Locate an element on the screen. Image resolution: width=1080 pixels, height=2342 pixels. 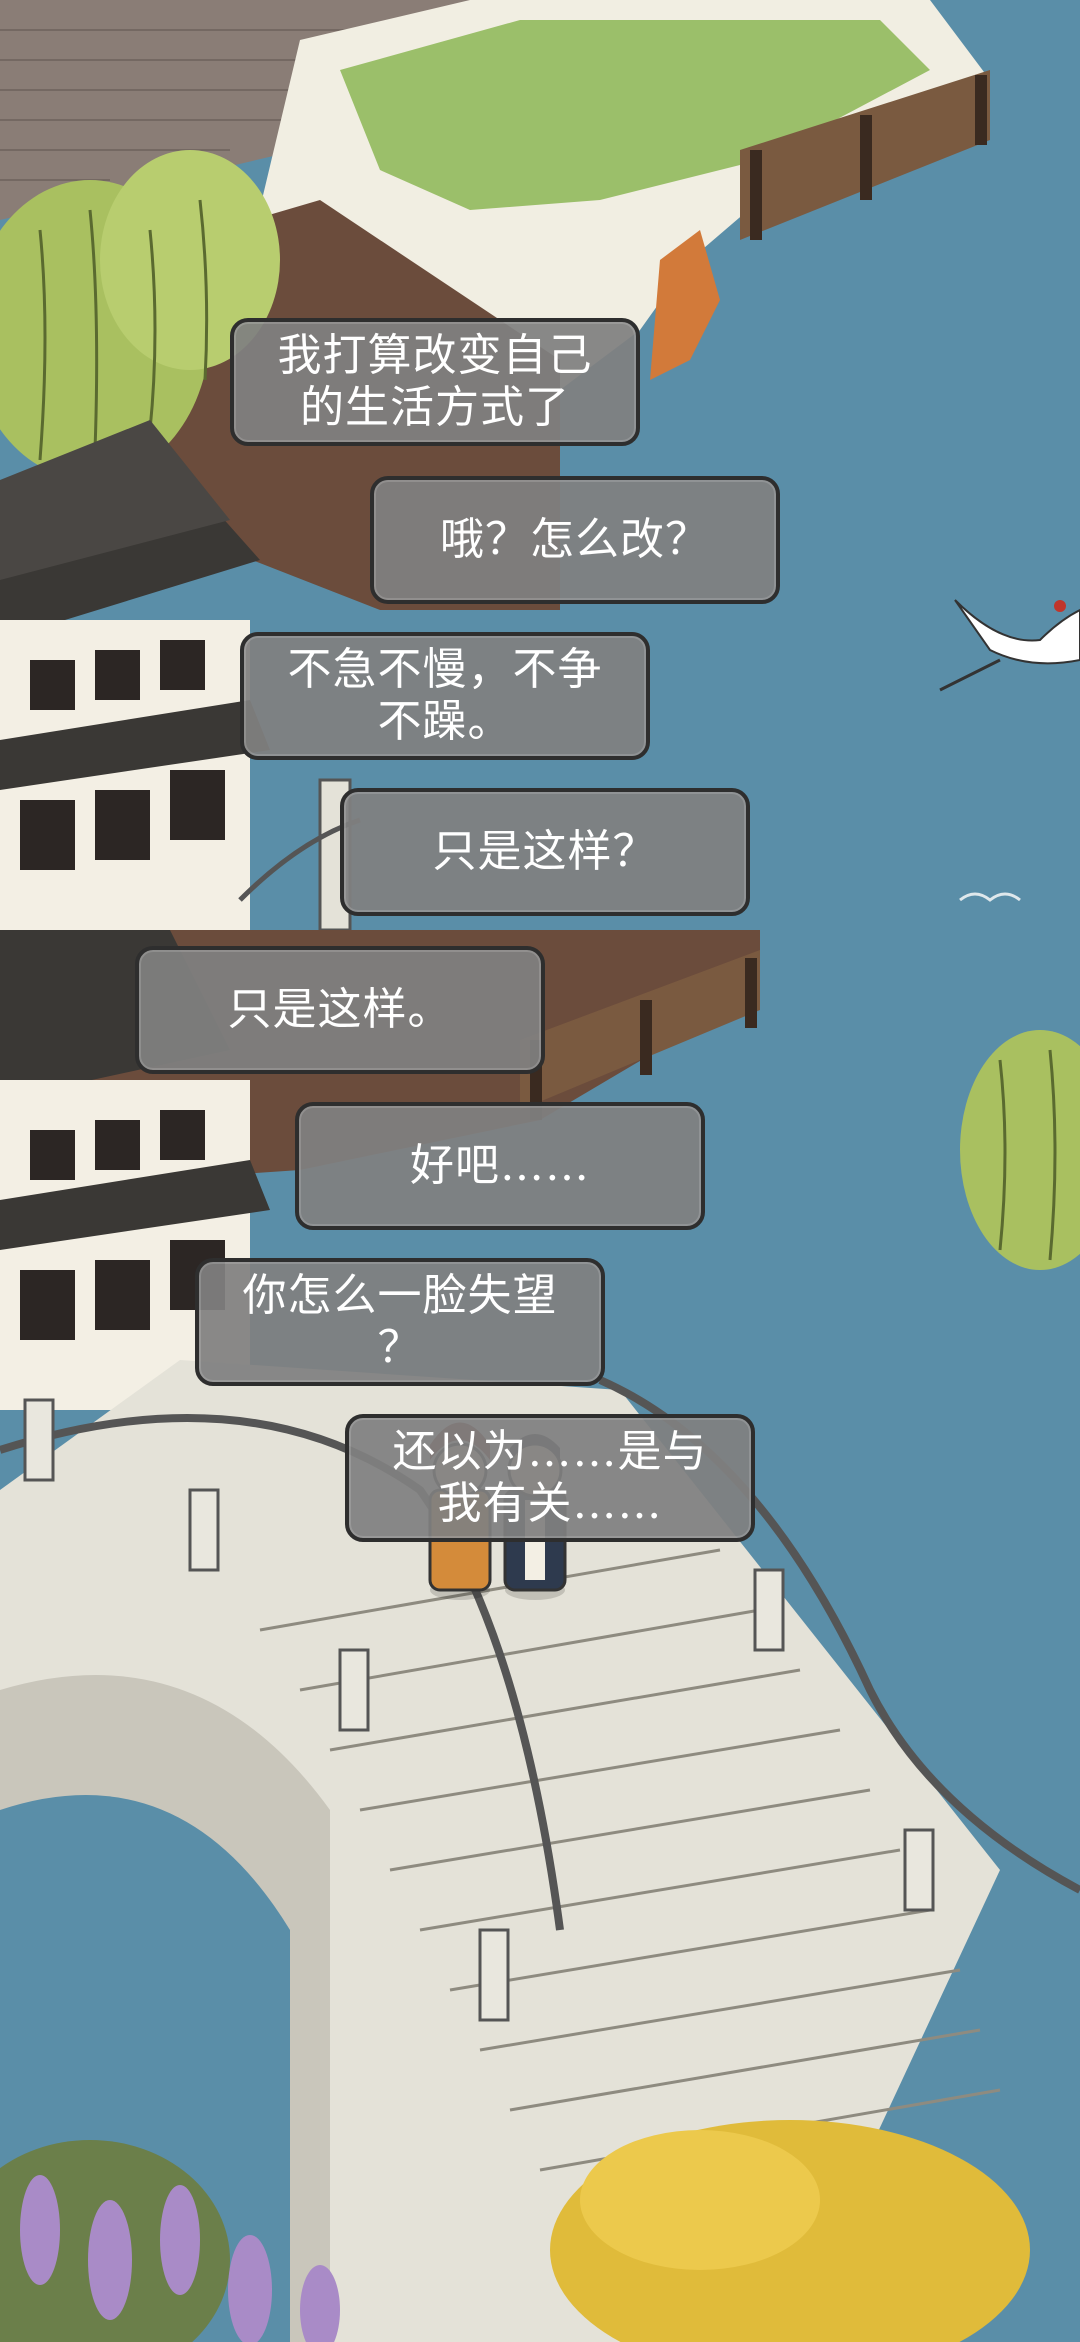
dialogue-text-1: 我打算改变自己 的生活方式了 is located at coordinates (435, 381).